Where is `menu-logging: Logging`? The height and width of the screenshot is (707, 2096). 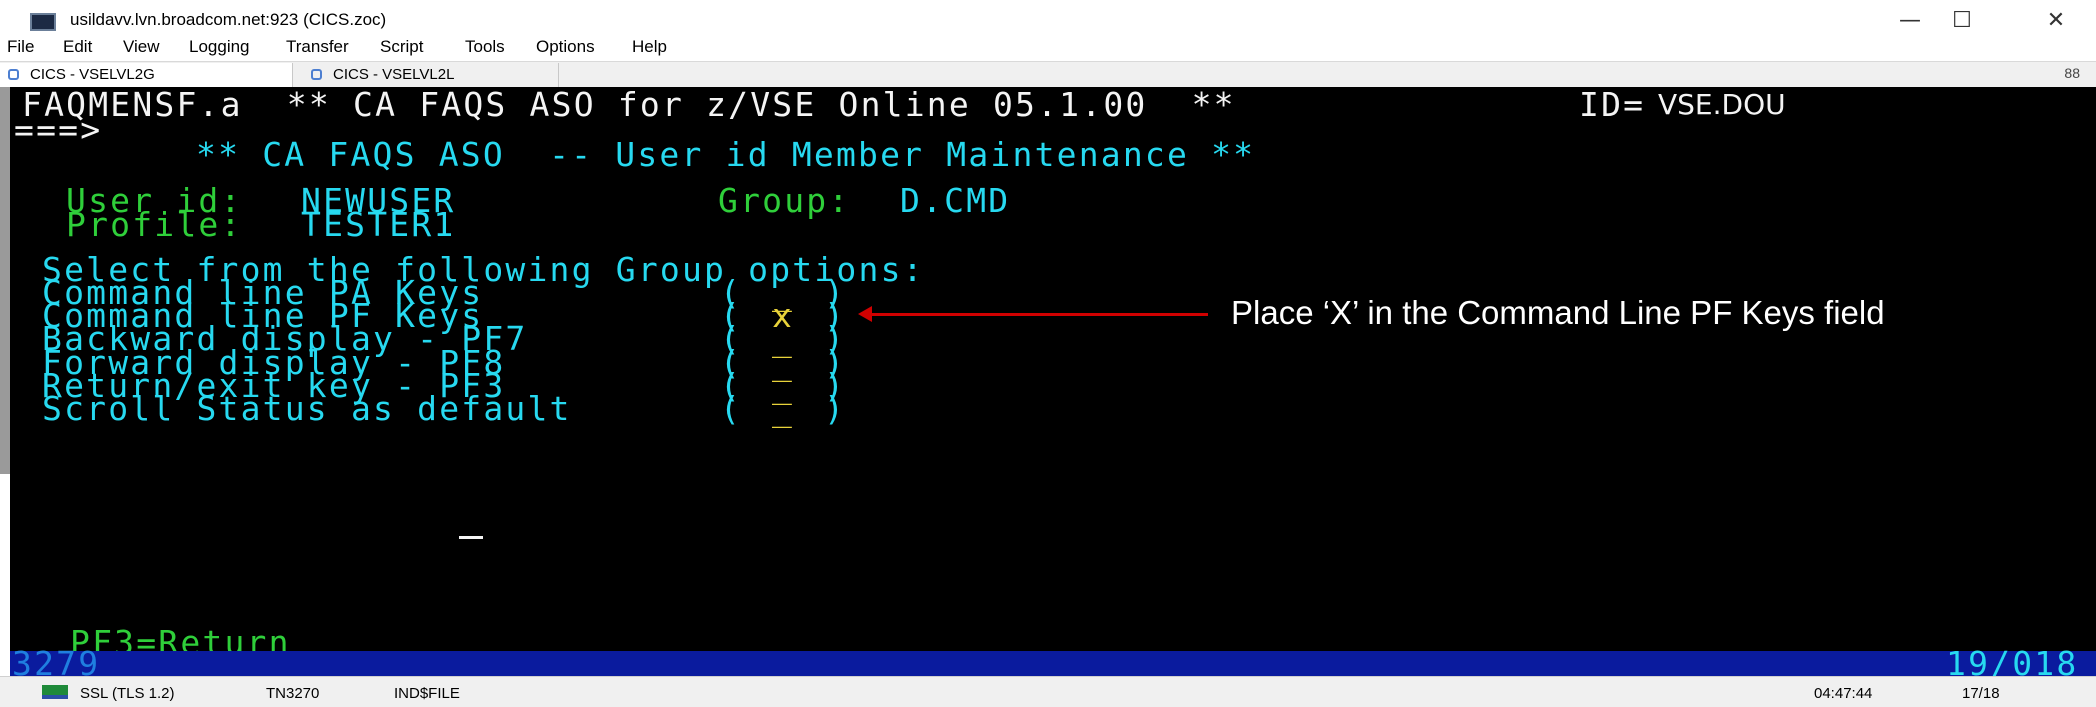
menu-logging: Logging is located at coordinates (219, 47).